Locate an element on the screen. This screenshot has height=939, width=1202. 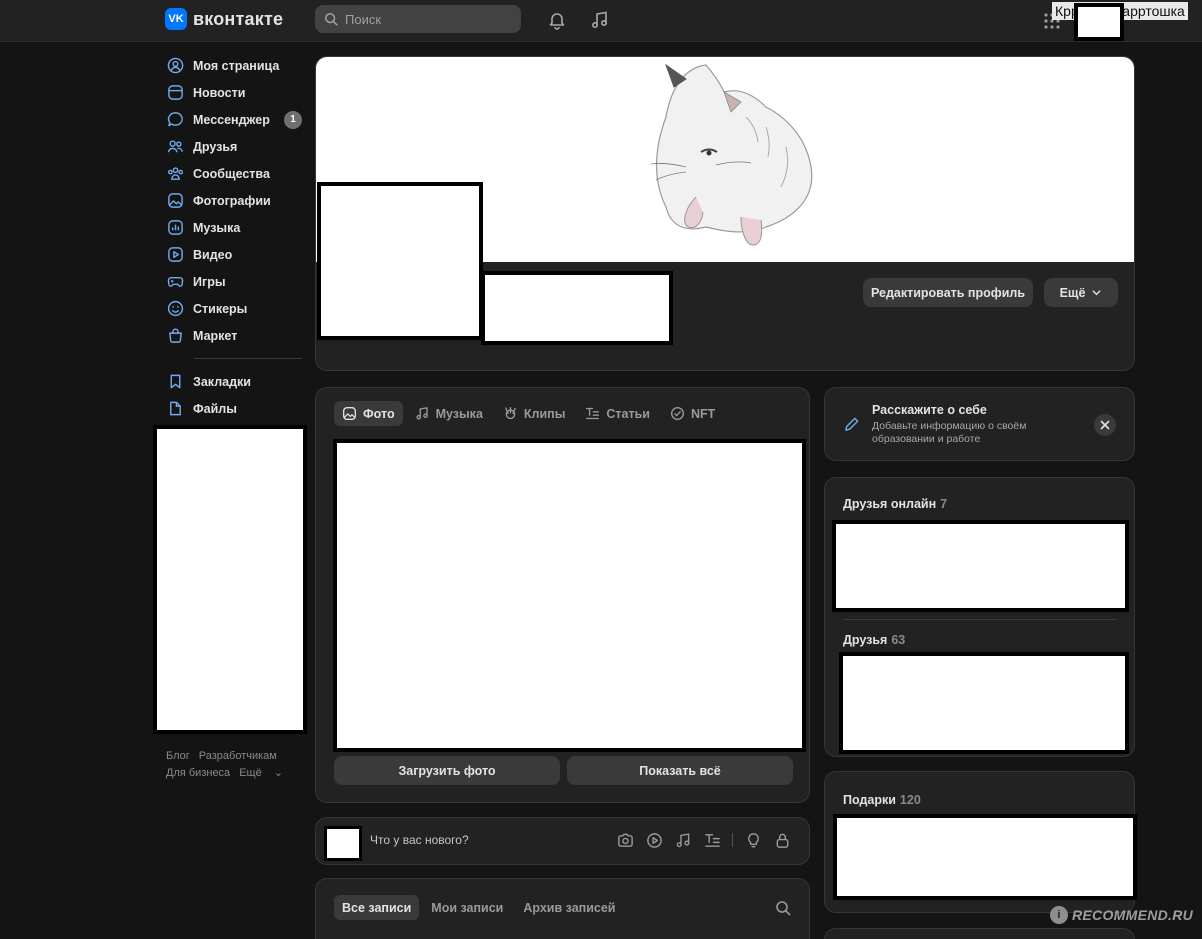
watermark-text: RECOMMEND.RU is located at coordinates (1133, 915).